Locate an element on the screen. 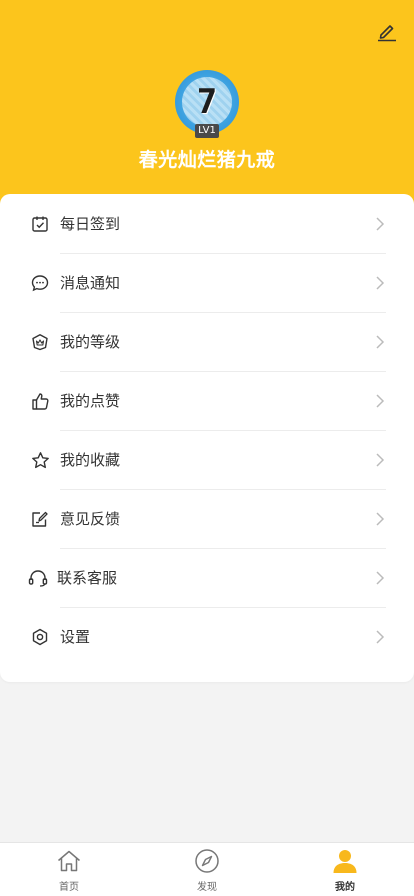  tab-discover: 发现 is located at coordinates (207, 869).